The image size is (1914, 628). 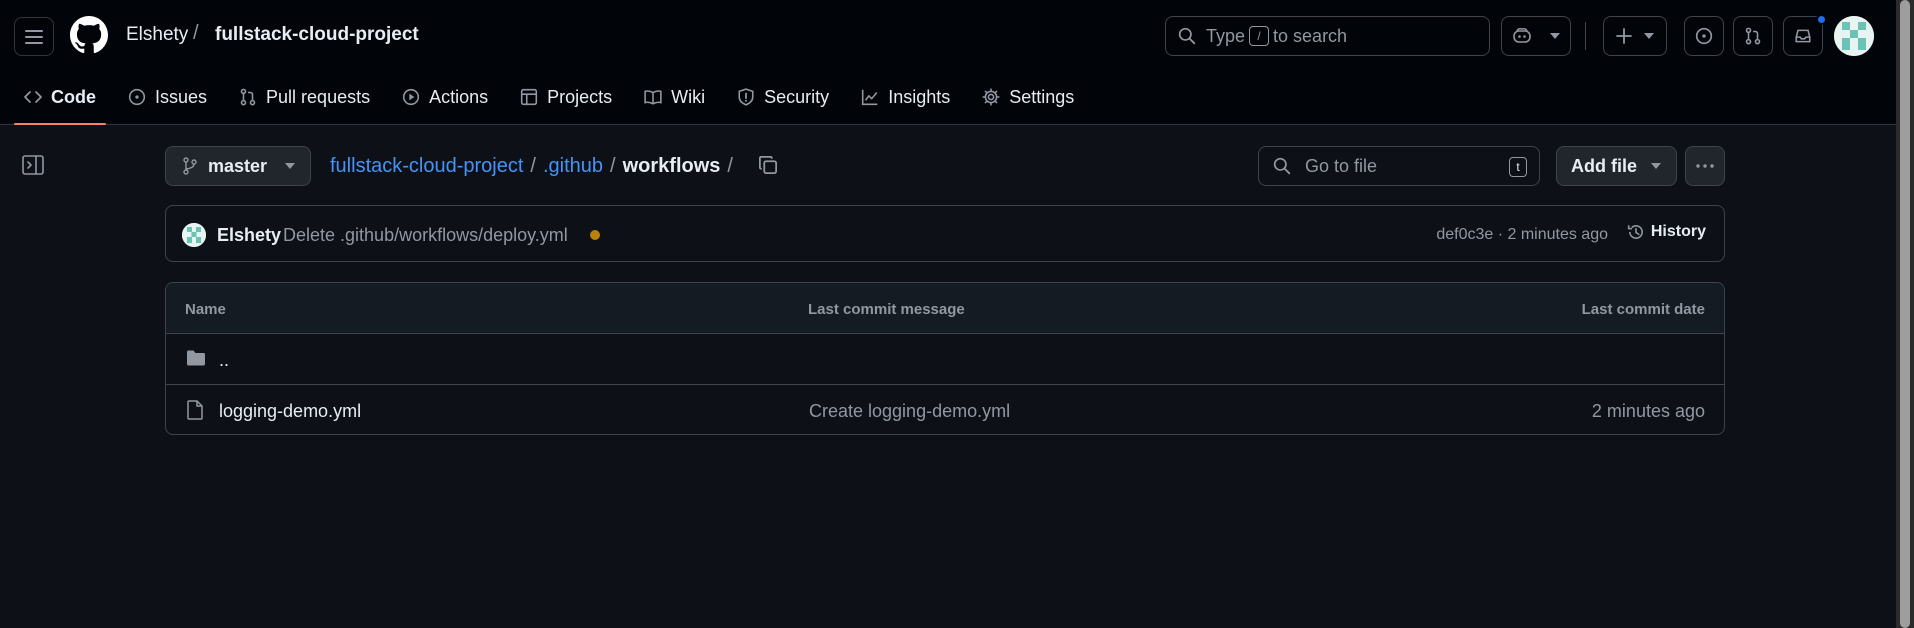 What do you see at coordinates (1310, 35) in the screenshot?
I see `search-suffix: to search` at bounding box center [1310, 35].